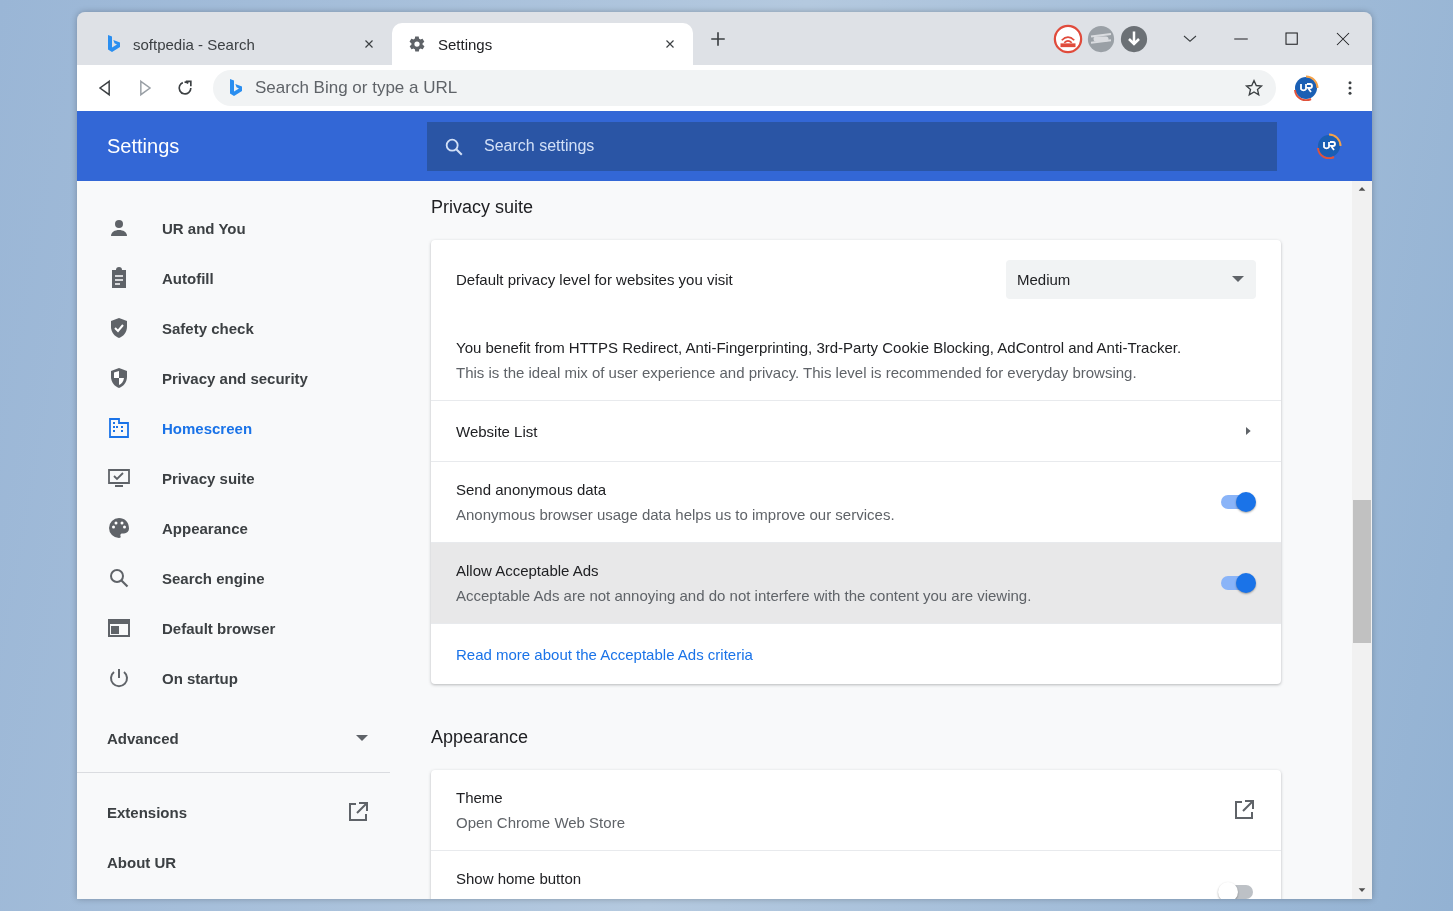 The image size is (1453, 911). Describe the element at coordinates (744, 596) in the screenshot. I see `setting-description: Acceptable Ads are not annoying and do not interfere with the content you are viewing.` at that location.